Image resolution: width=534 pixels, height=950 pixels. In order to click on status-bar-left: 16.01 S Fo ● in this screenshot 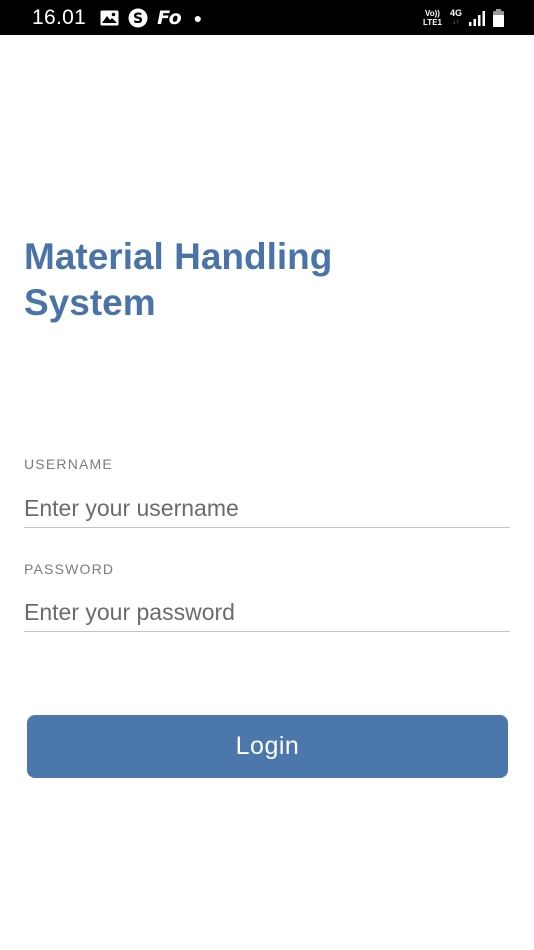, I will do `click(117, 17)`.